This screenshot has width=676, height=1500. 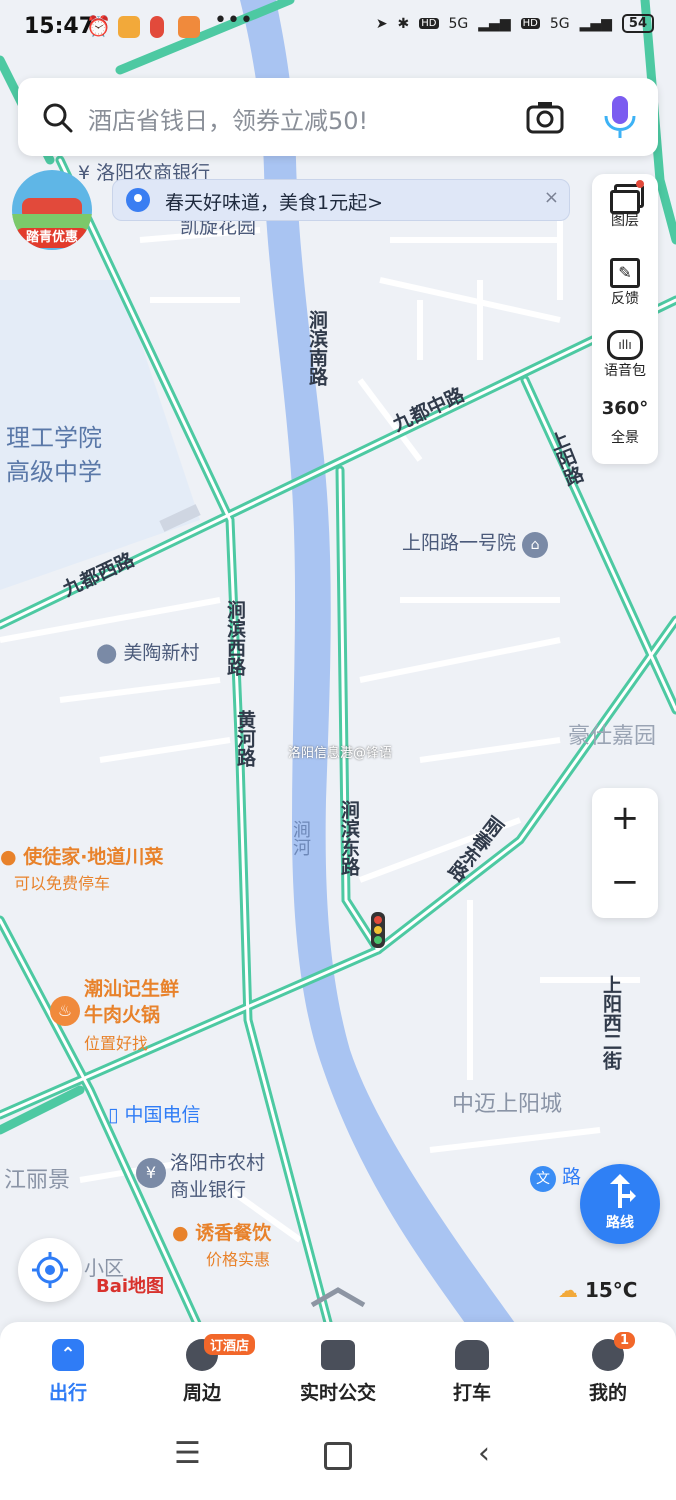 What do you see at coordinates (484, 1453) in the screenshot?
I see `back-icon: ‹` at bounding box center [484, 1453].